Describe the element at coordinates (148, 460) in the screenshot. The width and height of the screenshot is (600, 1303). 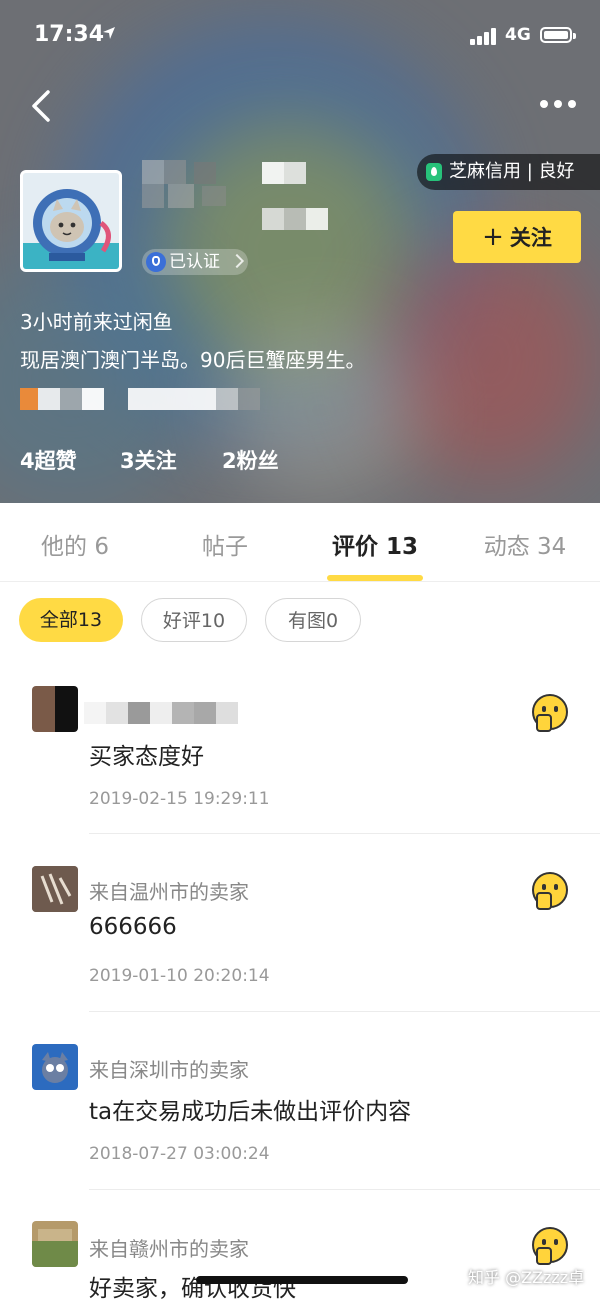
I see `stat-following: 3关注` at that location.